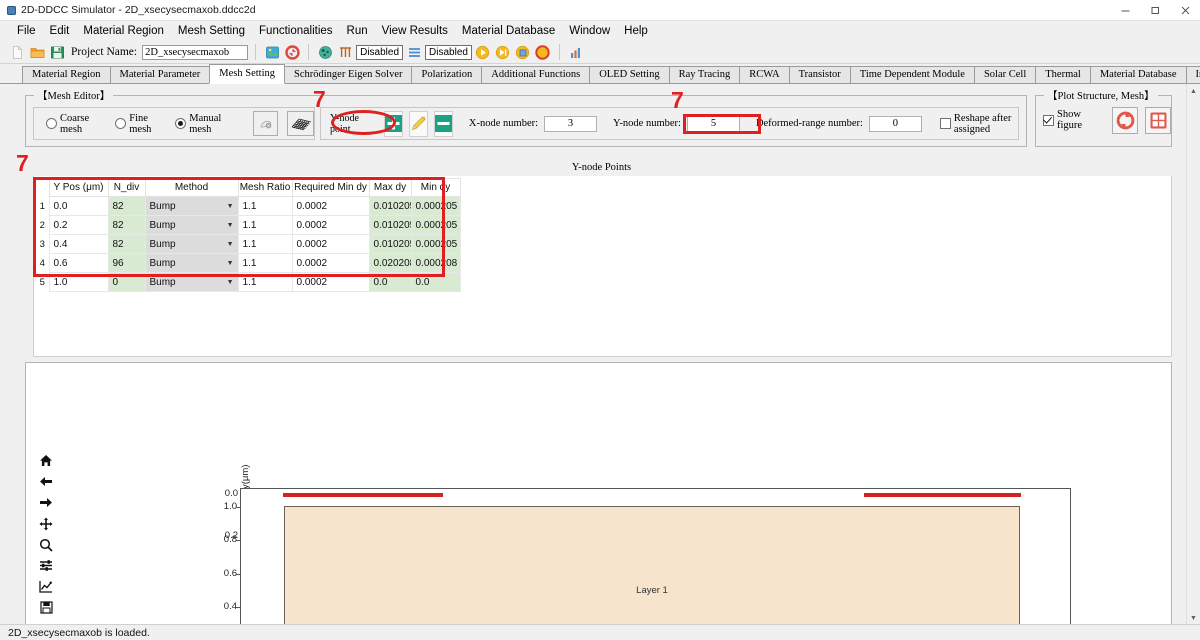 The width and height of the screenshot is (1200, 640). What do you see at coordinates (160, 74) in the screenshot?
I see `tab-material-parameter: Material Parameter` at bounding box center [160, 74].